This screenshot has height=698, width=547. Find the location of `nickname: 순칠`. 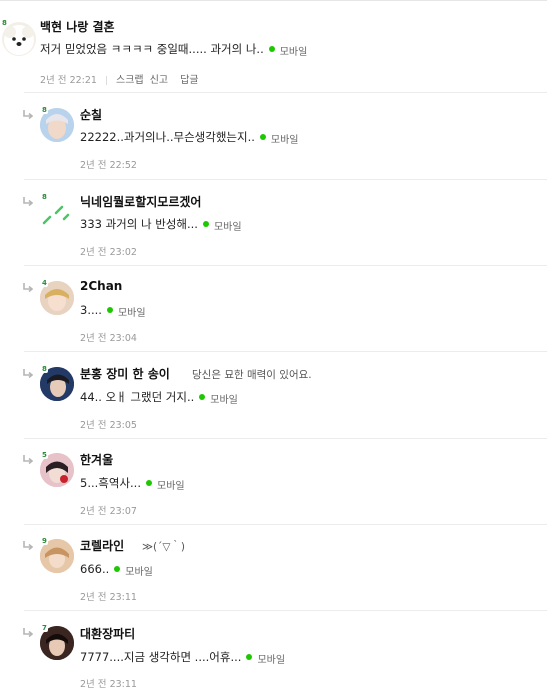

nickname: 순칠 is located at coordinates (91, 114).